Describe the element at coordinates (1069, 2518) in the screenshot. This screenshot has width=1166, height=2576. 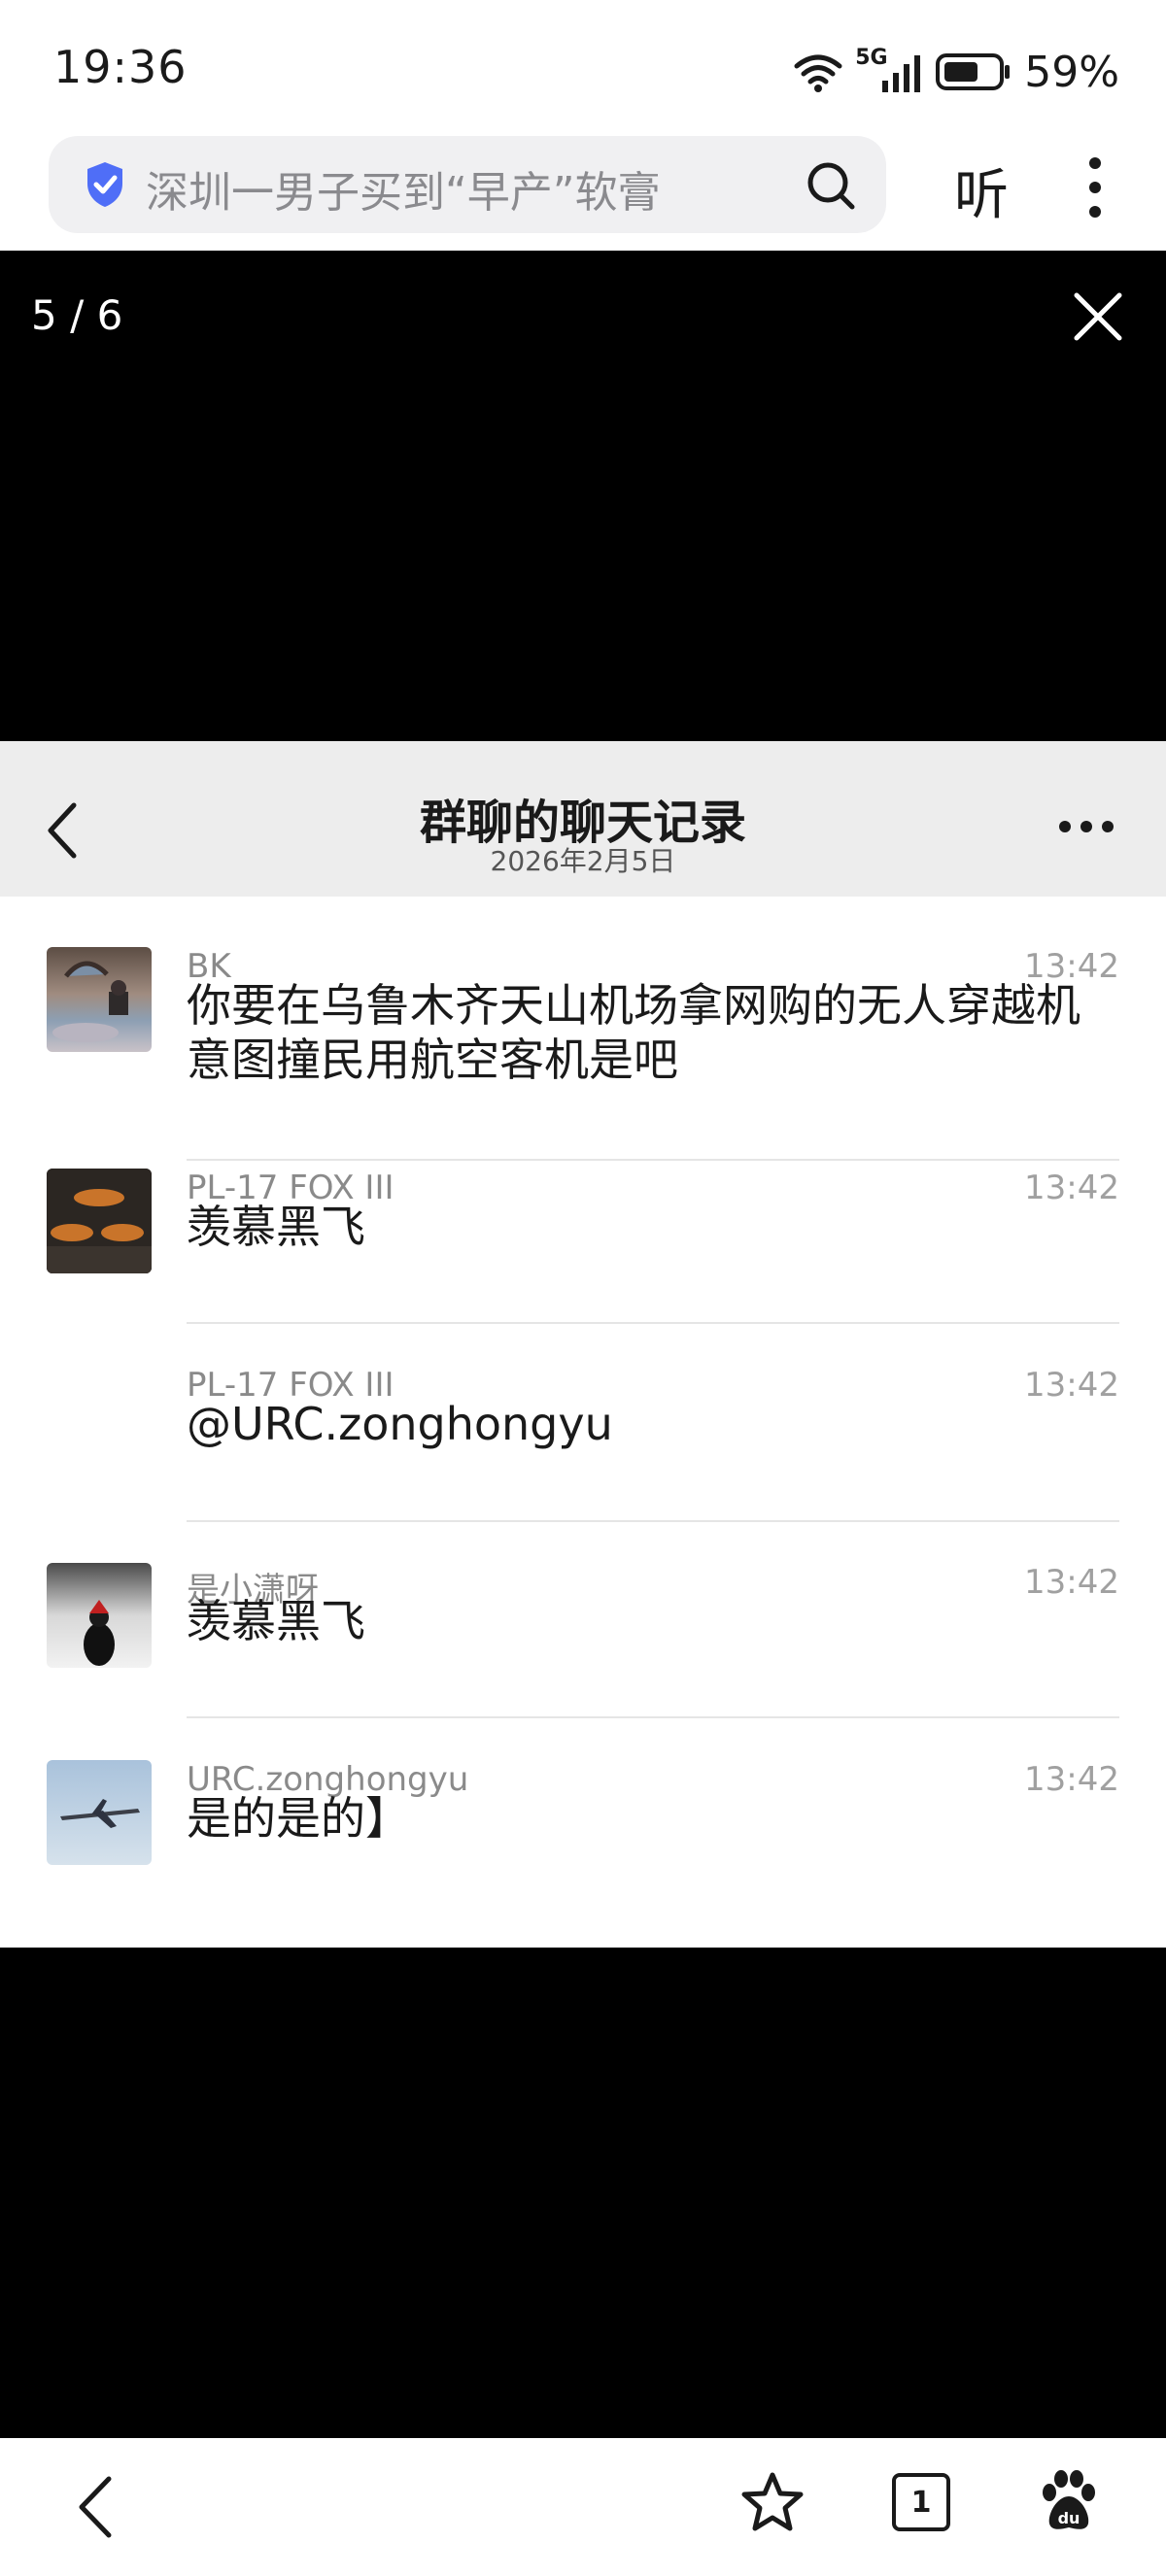
I see `svg-text: du` at that location.